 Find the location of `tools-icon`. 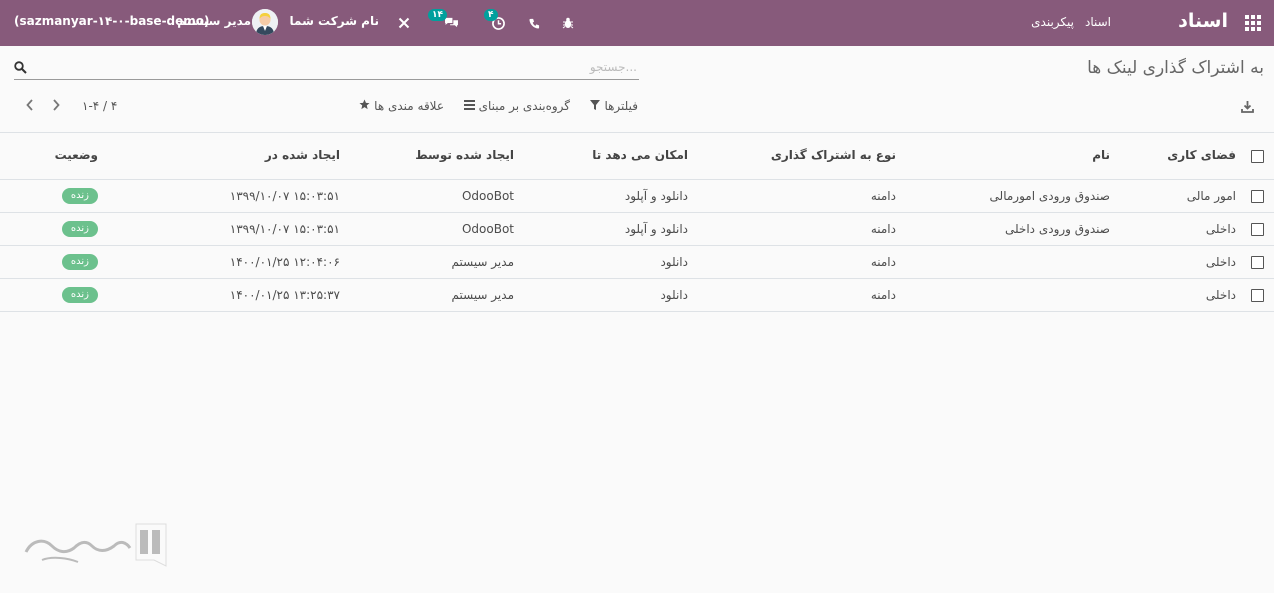

tools-icon is located at coordinates (404, 23).